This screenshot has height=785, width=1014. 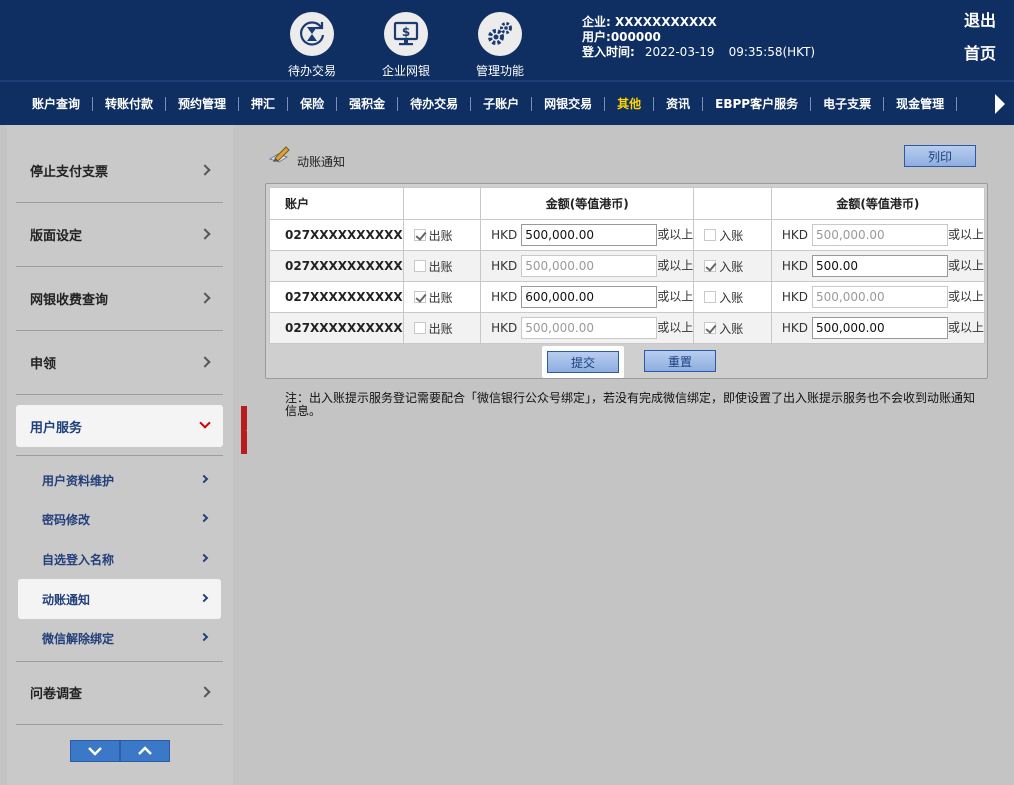 I want to click on menu-scheduled: 预约管理, so click(x=203, y=103).